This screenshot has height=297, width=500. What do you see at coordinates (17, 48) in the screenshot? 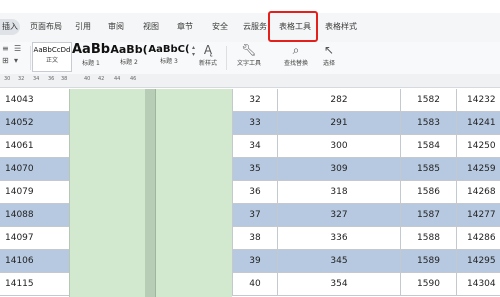
I see `indent-icon: ☰` at bounding box center [17, 48].